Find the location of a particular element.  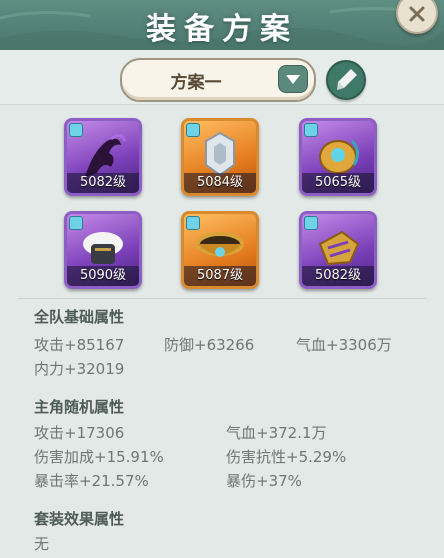

hero-damage-resist-stat: 伤害抗性+5.29% is located at coordinates (286, 457).